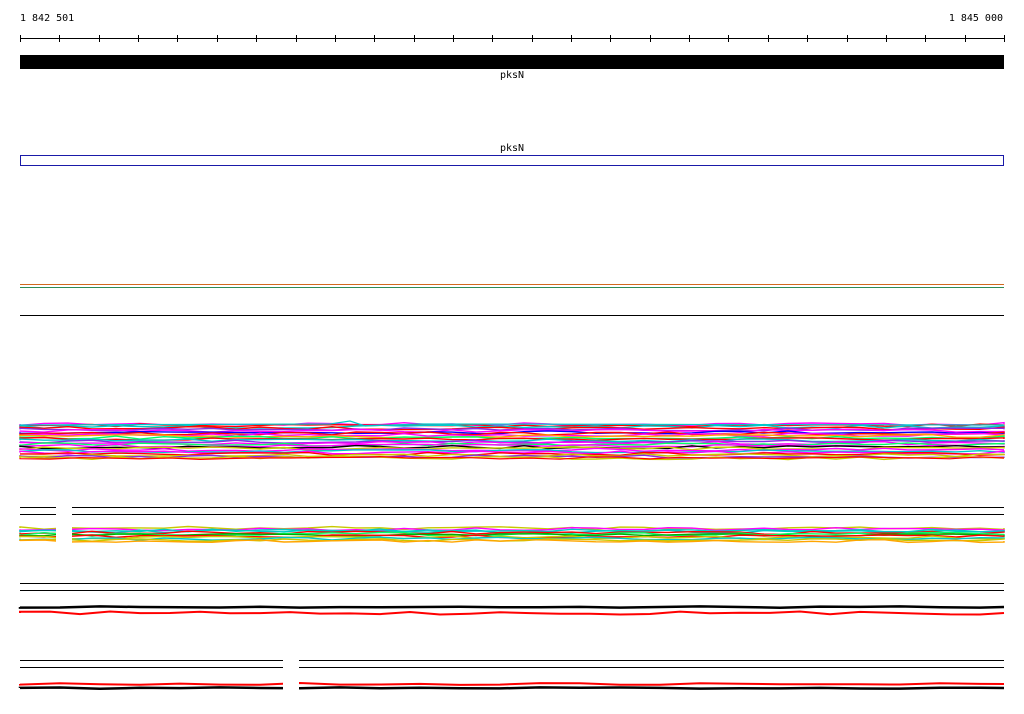 The height and width of the screenshot is (714, 1024). I want to click on separator-tracks, so click(512, 300).